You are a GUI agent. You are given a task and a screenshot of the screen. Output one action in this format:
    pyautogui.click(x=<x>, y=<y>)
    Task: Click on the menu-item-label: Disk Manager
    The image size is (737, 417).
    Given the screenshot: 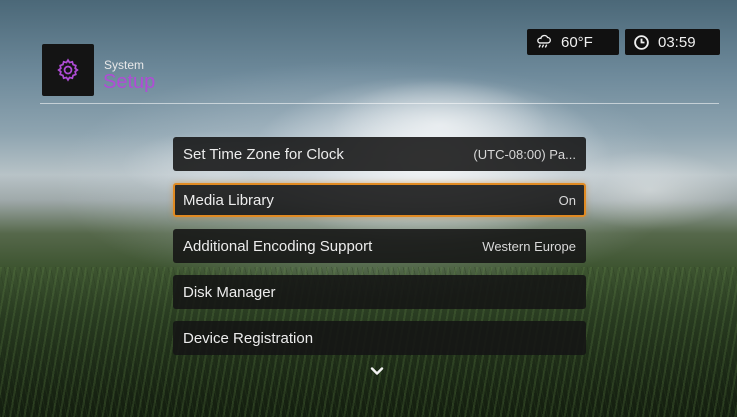 What is the action you would take?
    pyautogui.click(x=229, y=292)
    